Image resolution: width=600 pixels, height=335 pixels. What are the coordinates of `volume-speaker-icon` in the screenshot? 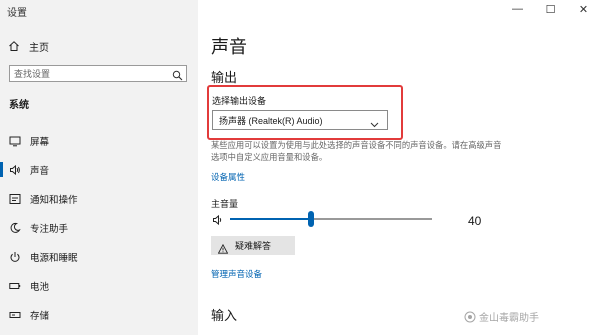 It's located at (218, 219).